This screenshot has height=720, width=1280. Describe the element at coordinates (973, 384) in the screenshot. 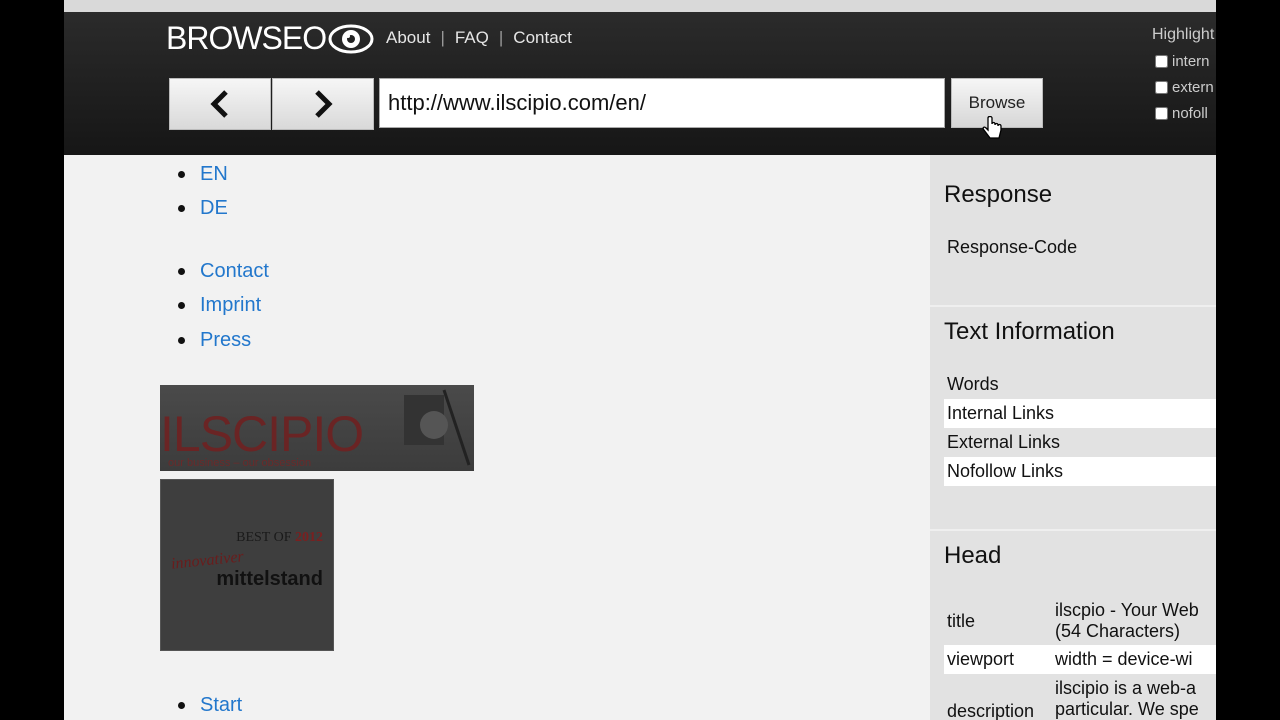

I see `words-row: Words` at that location.